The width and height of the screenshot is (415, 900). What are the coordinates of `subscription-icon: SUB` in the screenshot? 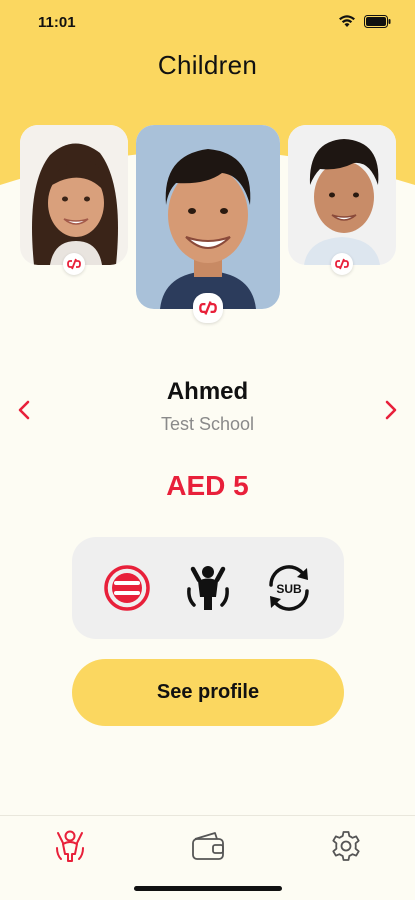 It's located at (289, 588).